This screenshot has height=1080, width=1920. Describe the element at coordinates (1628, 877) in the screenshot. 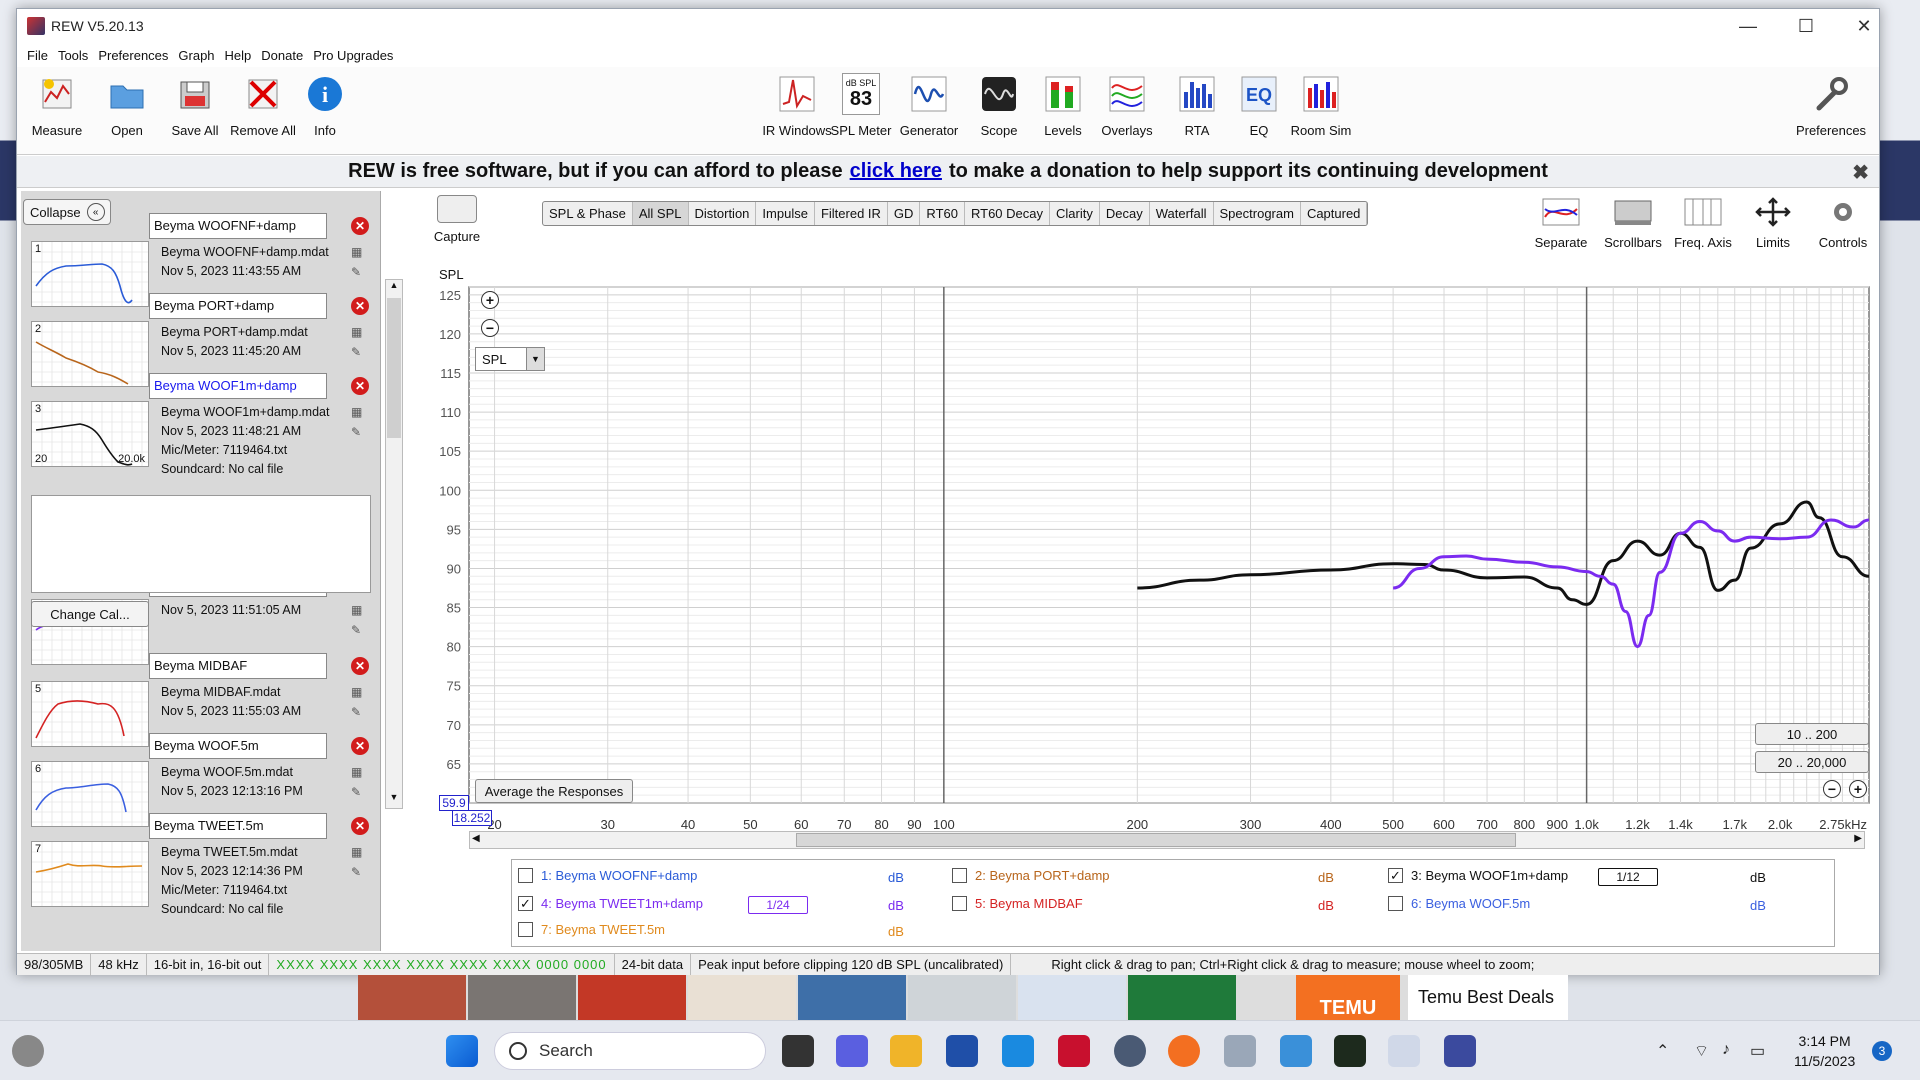

I see `smoothing-indicator: 1/12` at that location.